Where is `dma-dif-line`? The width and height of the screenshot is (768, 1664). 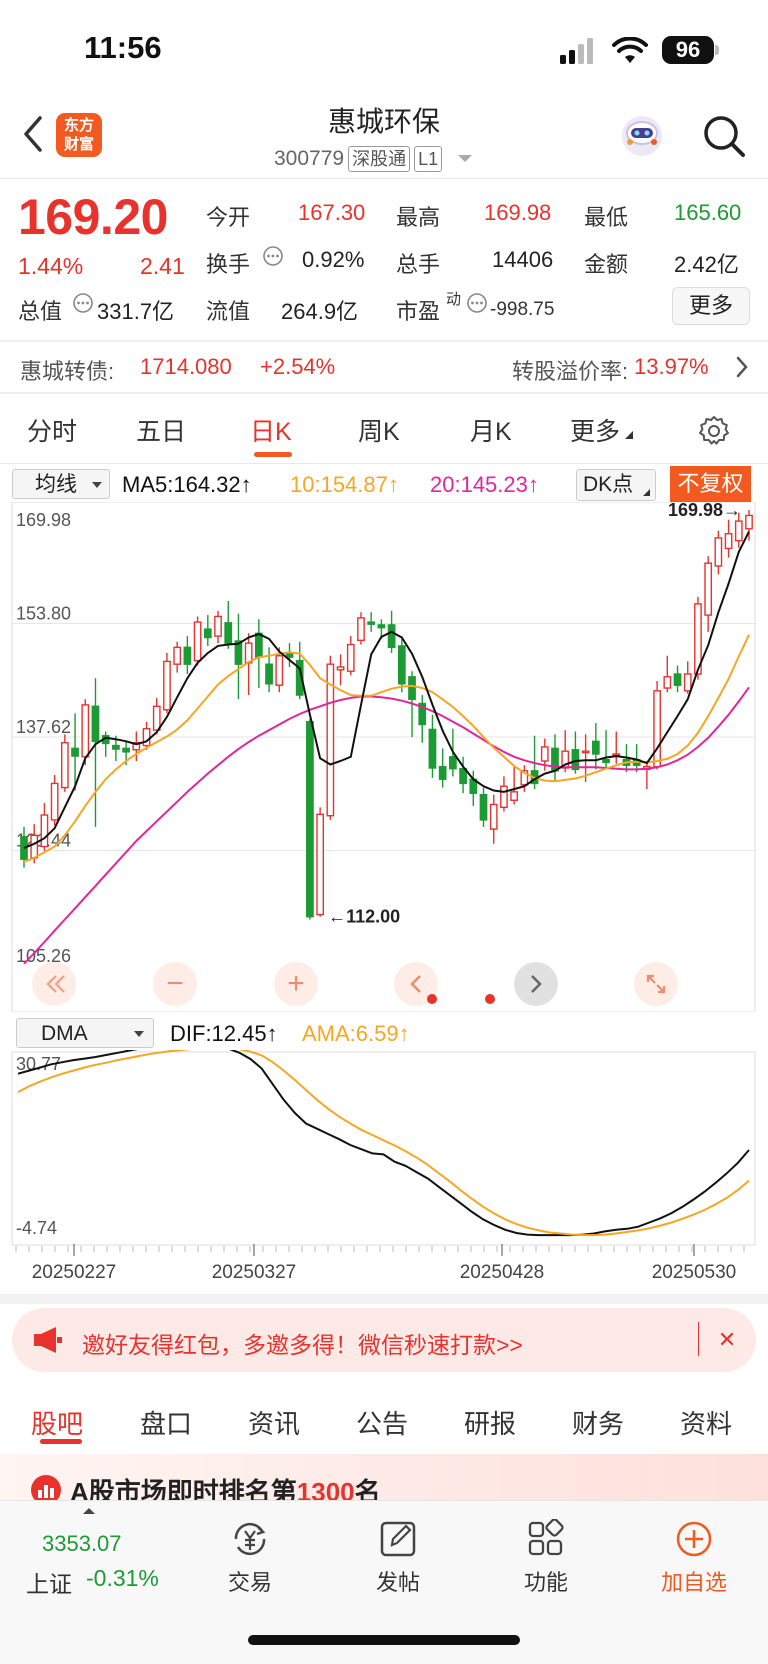
dma-dif-line is located at coordinates (383, 1143).